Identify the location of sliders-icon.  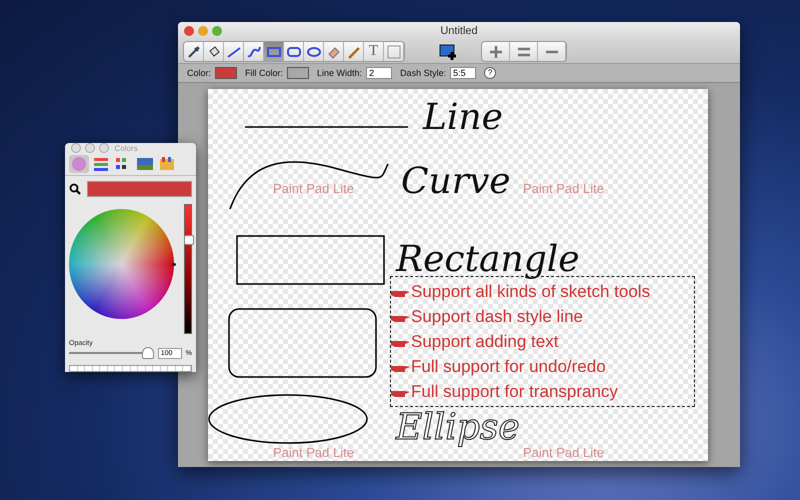
(101, 164).